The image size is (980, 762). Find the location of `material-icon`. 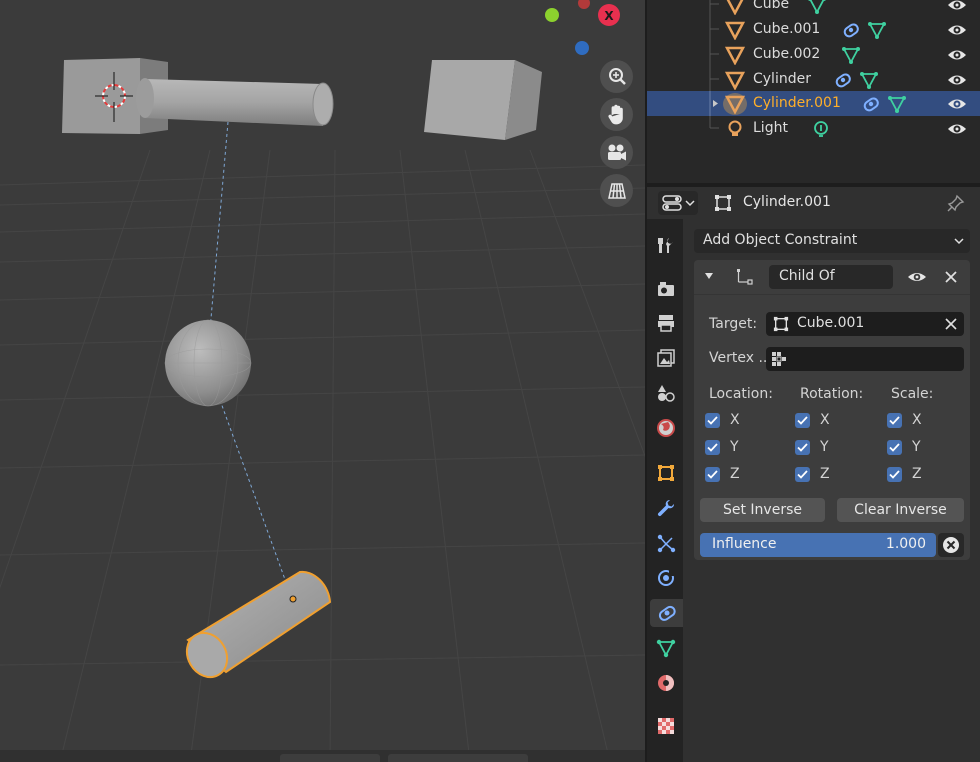

material-icon is located at coordinates (666, 683).